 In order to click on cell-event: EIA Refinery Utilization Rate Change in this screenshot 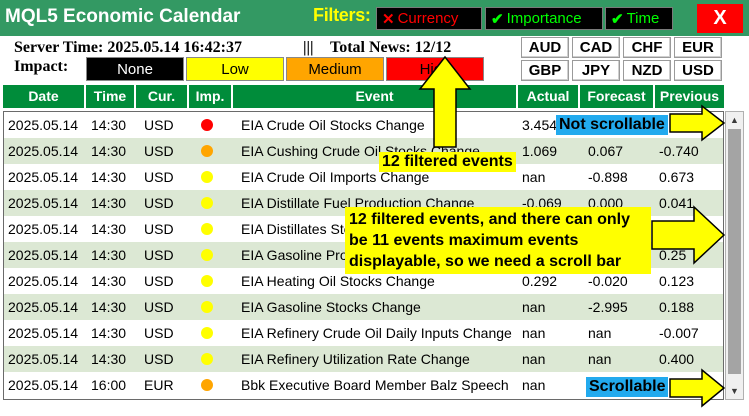, I will do `click(355, 359)`.